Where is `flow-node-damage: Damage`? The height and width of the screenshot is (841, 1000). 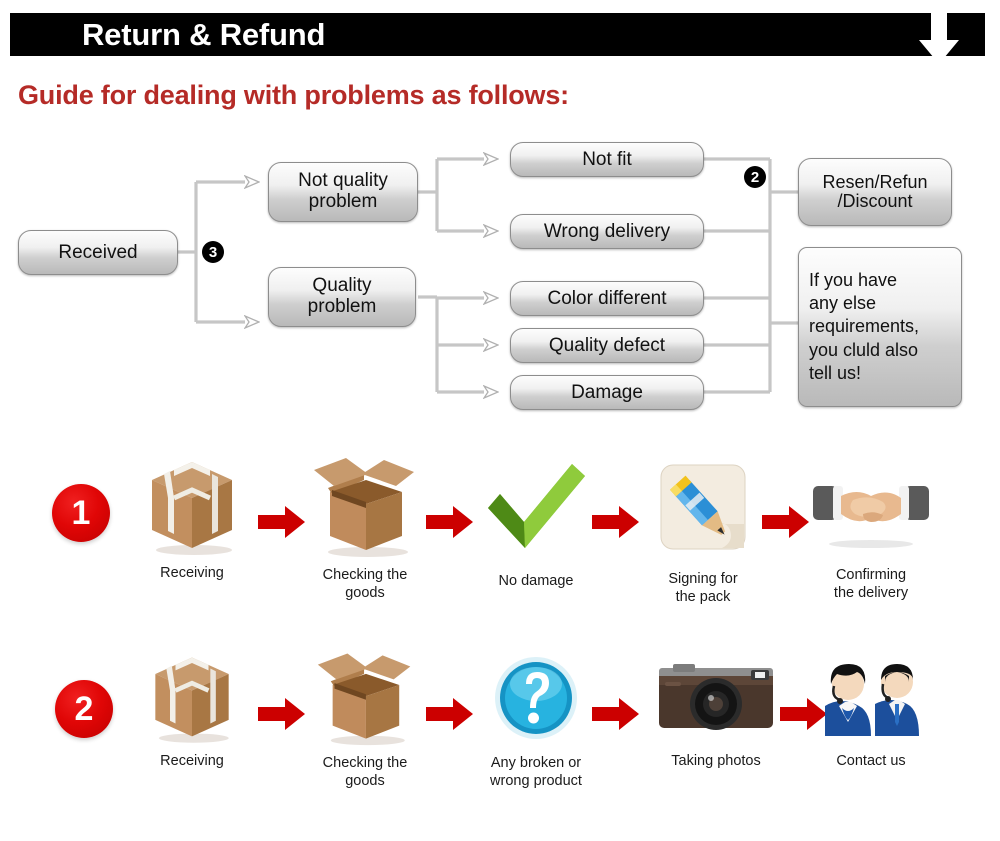 flow-node-damage: Damage is located at coordinates (607, 392).